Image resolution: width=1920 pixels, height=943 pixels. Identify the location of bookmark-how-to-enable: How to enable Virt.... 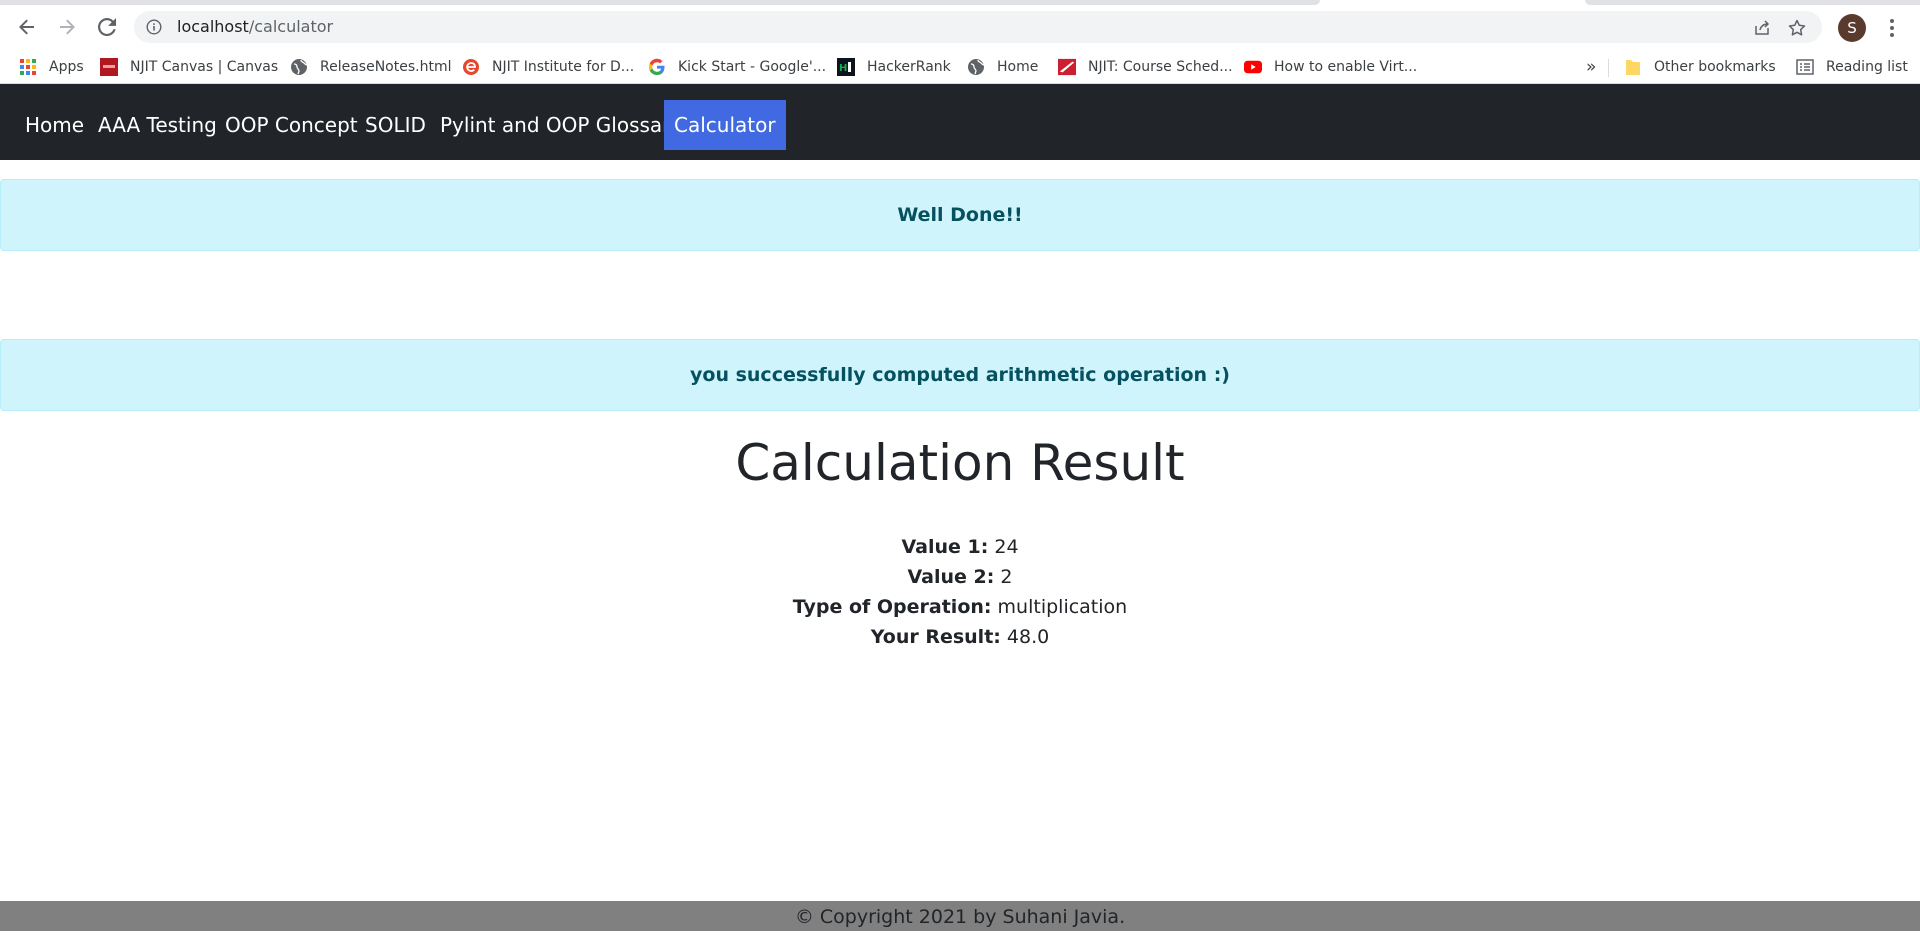
(1330, 67).